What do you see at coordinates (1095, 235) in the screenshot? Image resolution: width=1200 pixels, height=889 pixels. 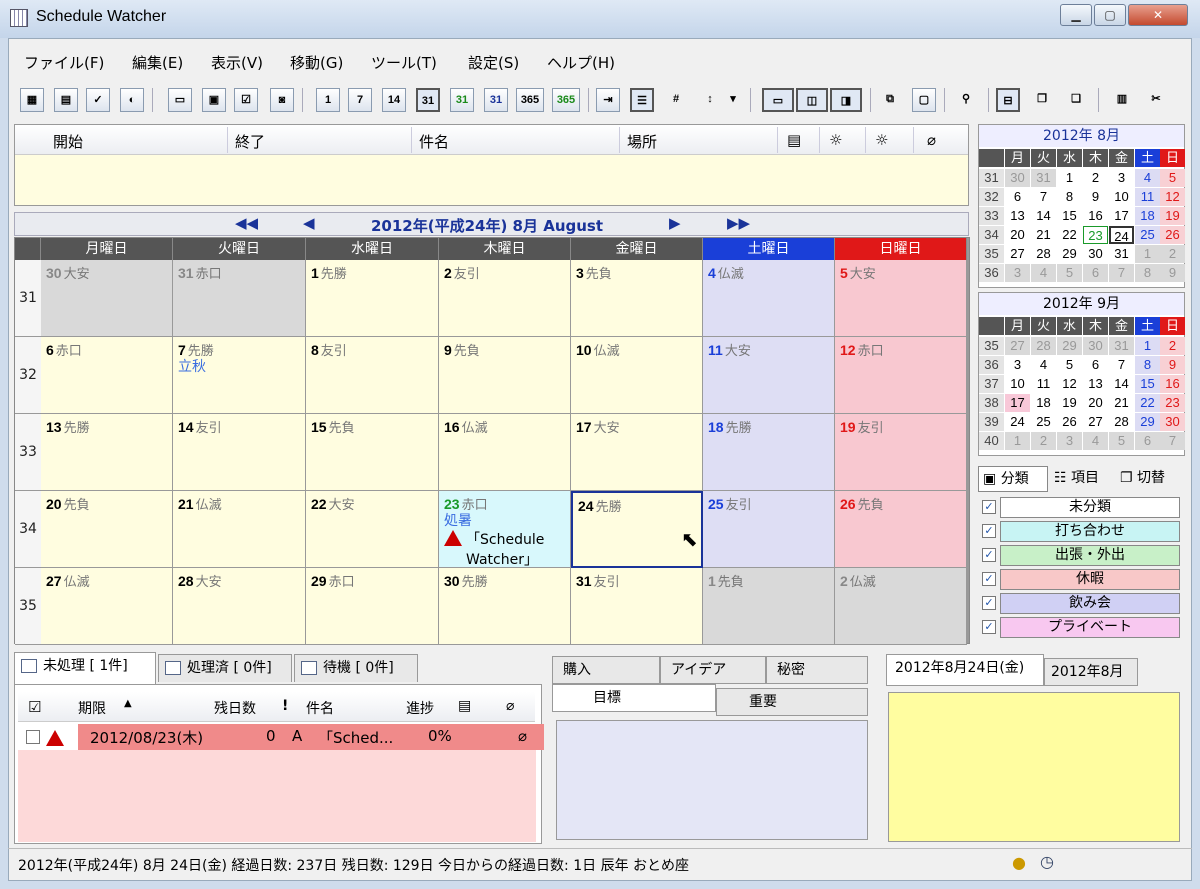 I see `mini-calendar-day: 23` at bounding box center [1095, 235].